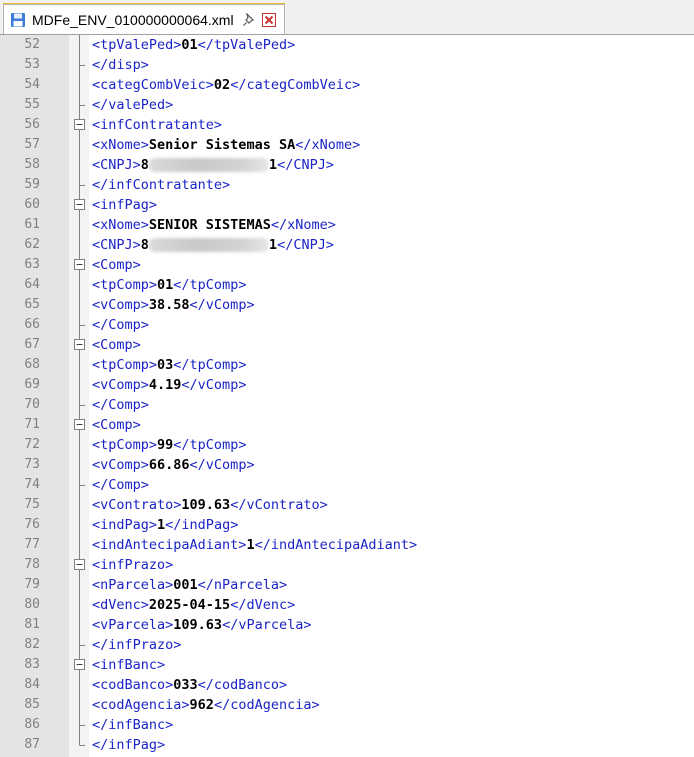 The width and height of the screenshot is (694, 757). I want to click on code-line: 71 <Comp>, so click(347, 425).